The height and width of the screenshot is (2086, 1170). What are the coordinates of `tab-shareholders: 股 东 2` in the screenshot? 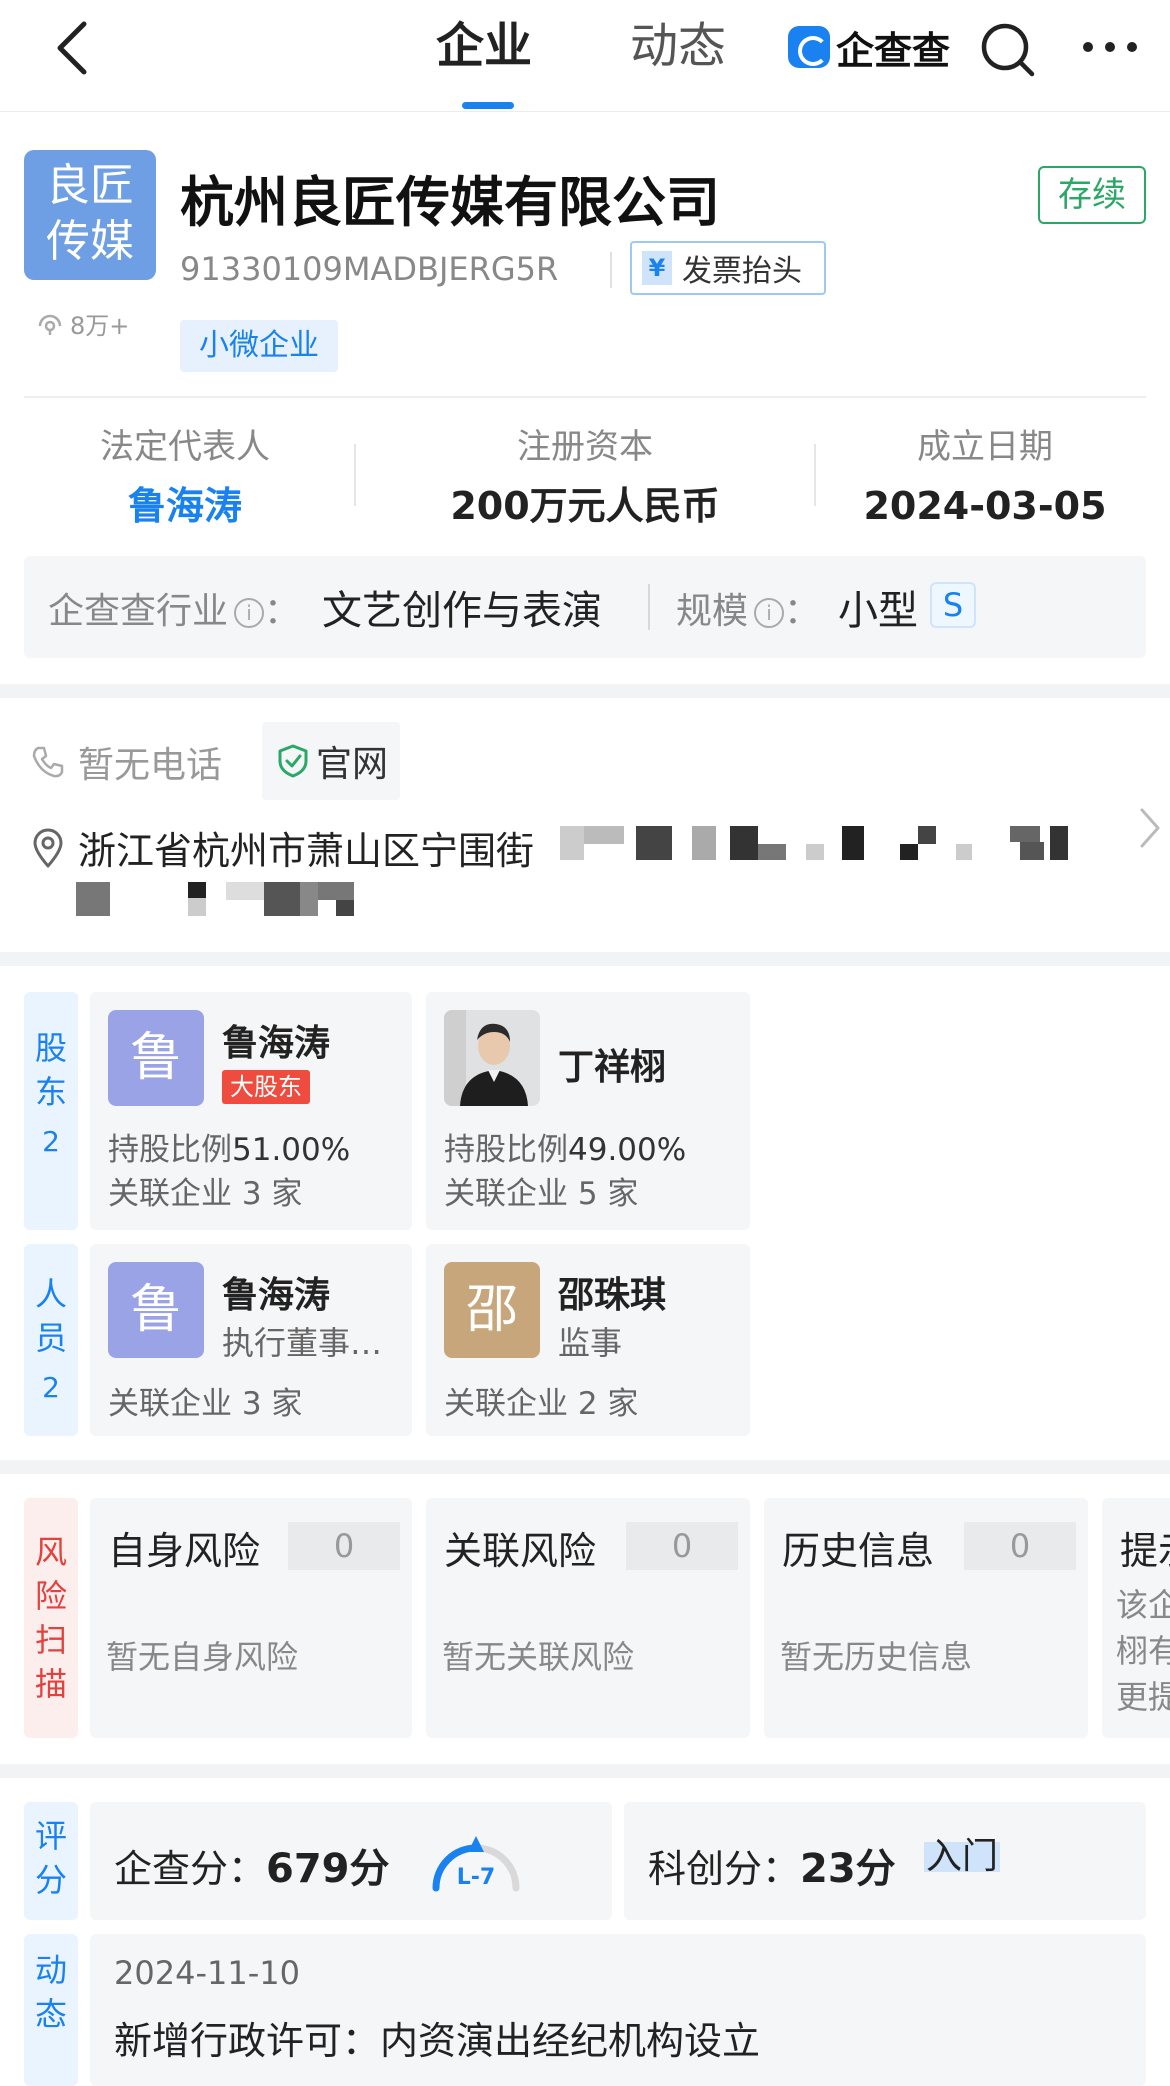 It's located at (51, 1111).